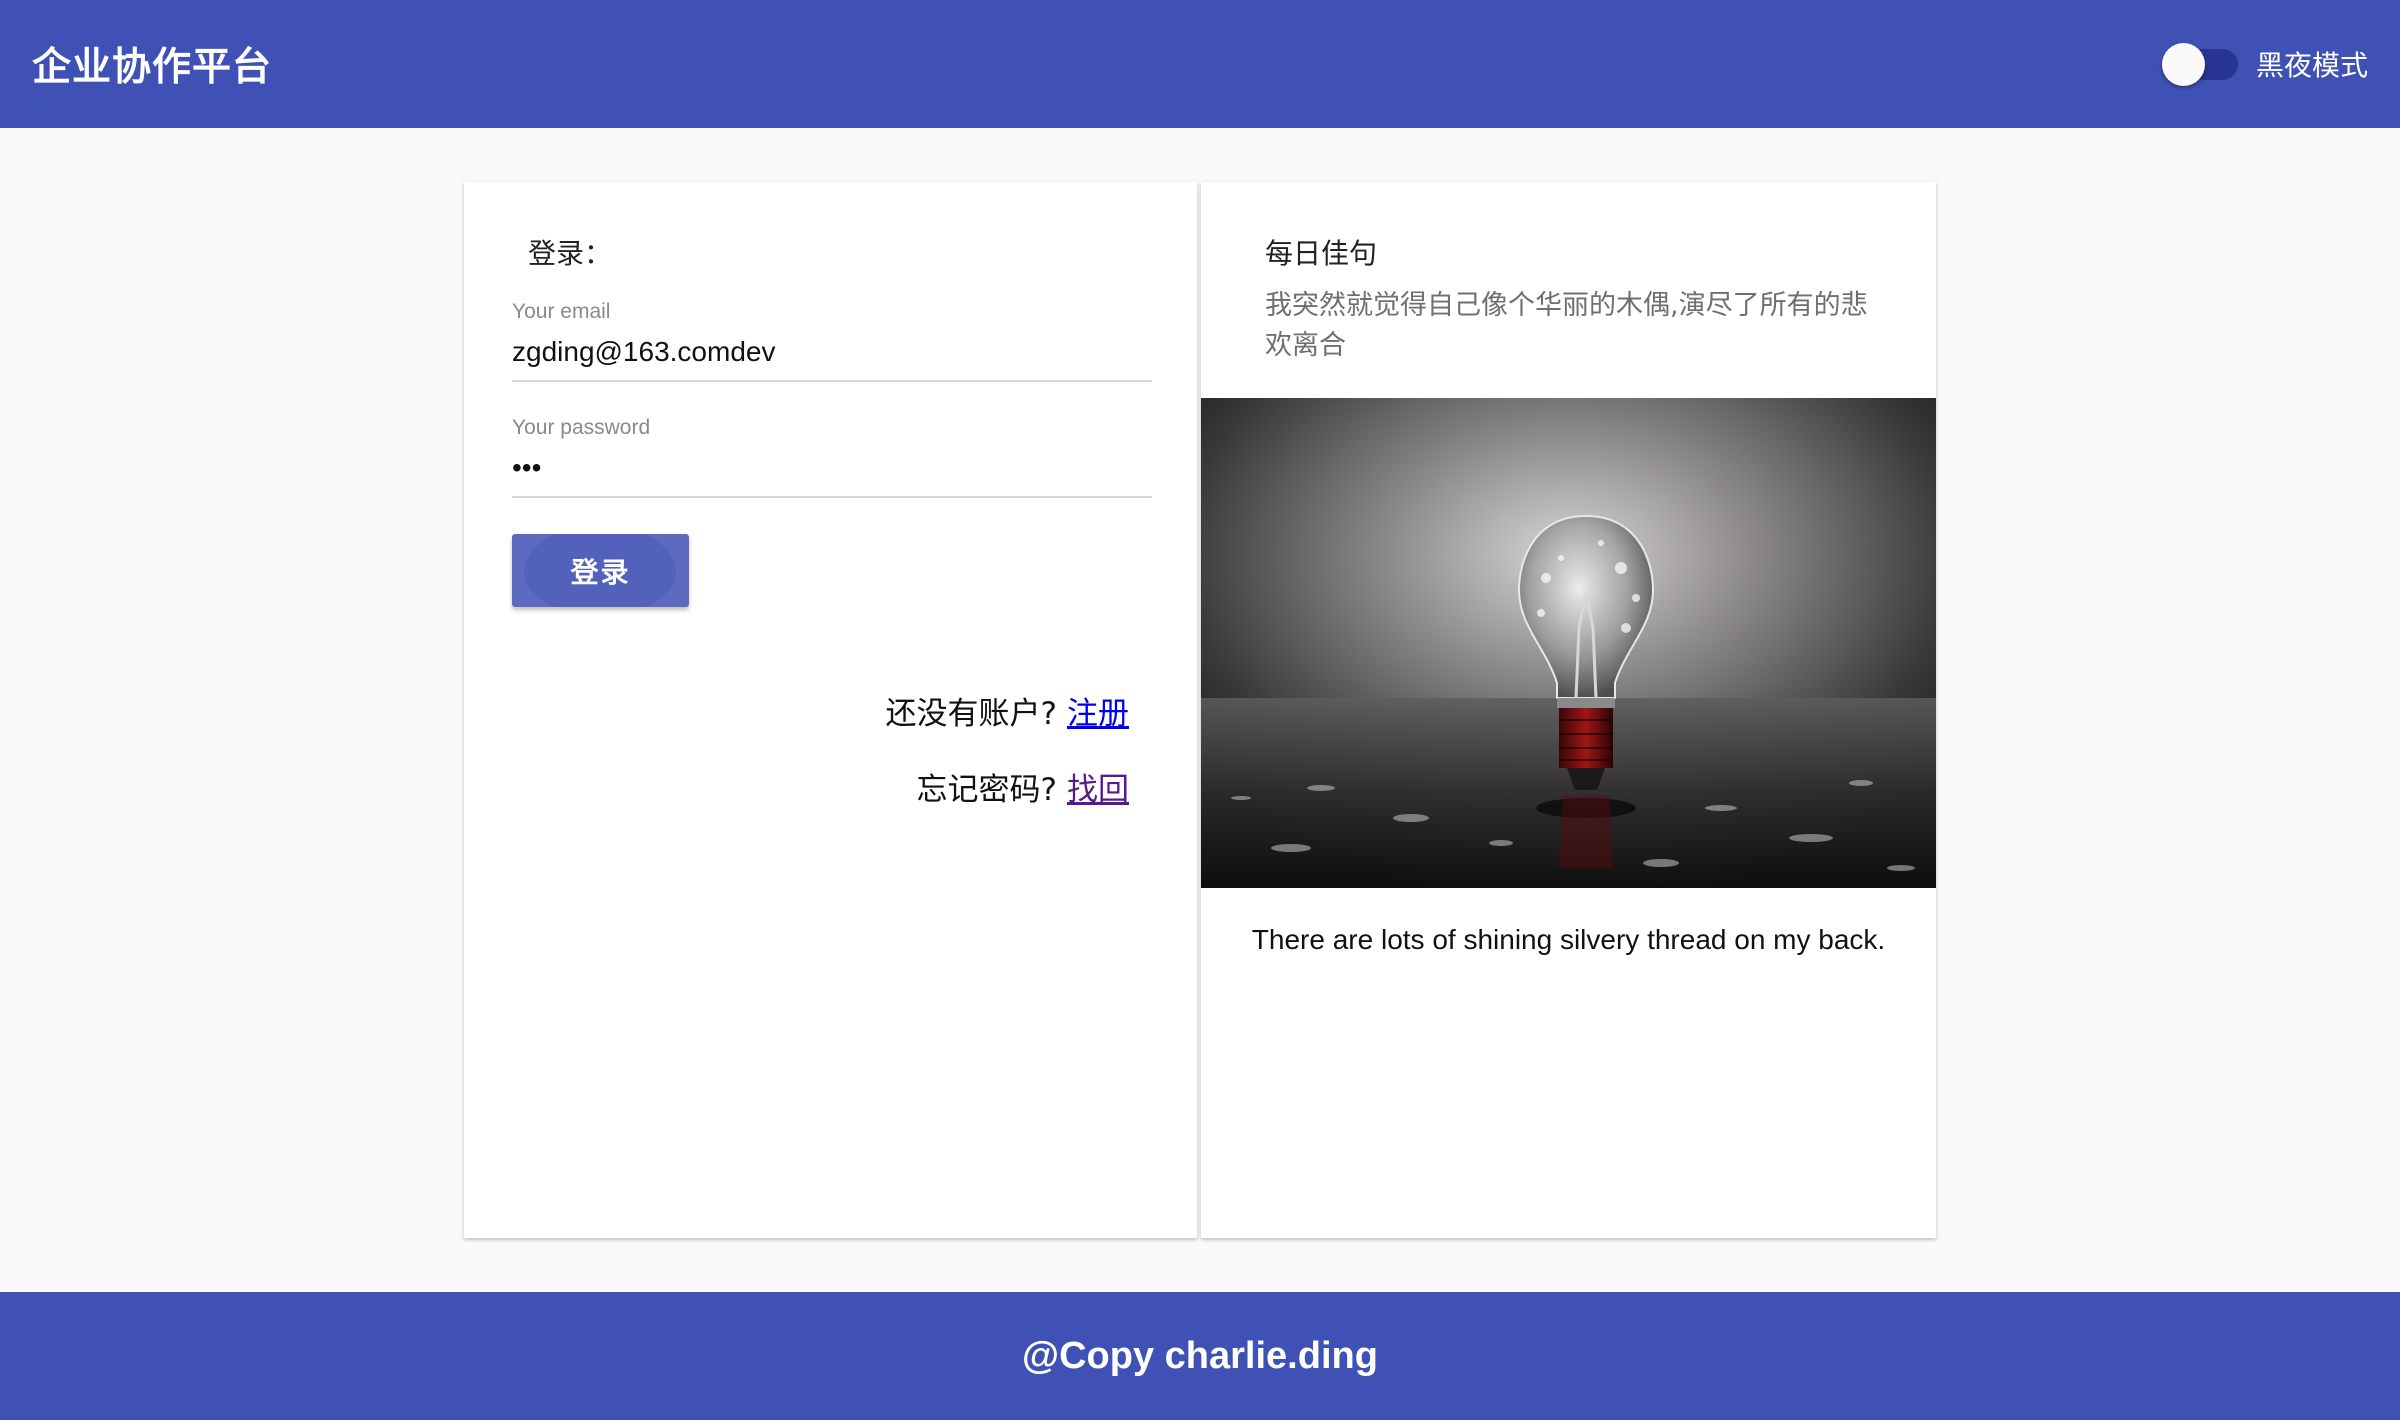 This screenshot has height=1420, width=2400. I want to click on register-prompt: 还没有账户?, so click(971, 714).